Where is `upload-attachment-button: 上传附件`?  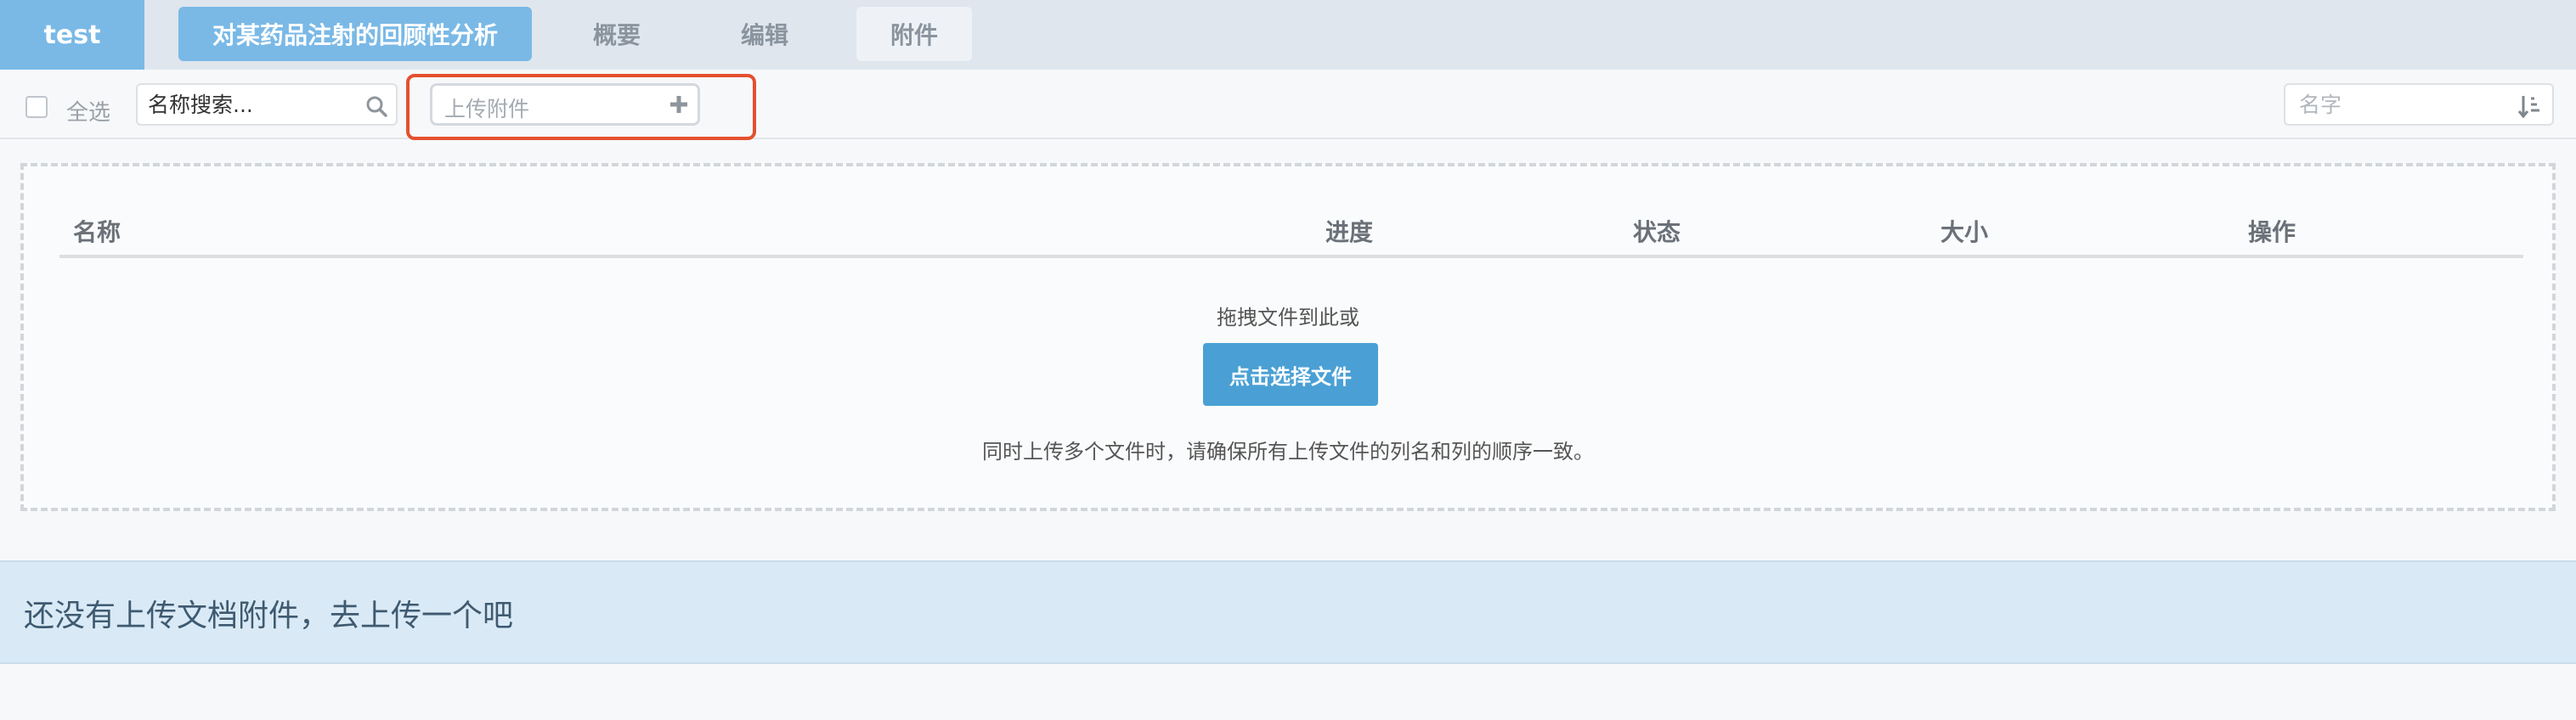
upload-attachment-button: 上传附件 is located at coordinates (565, 105).